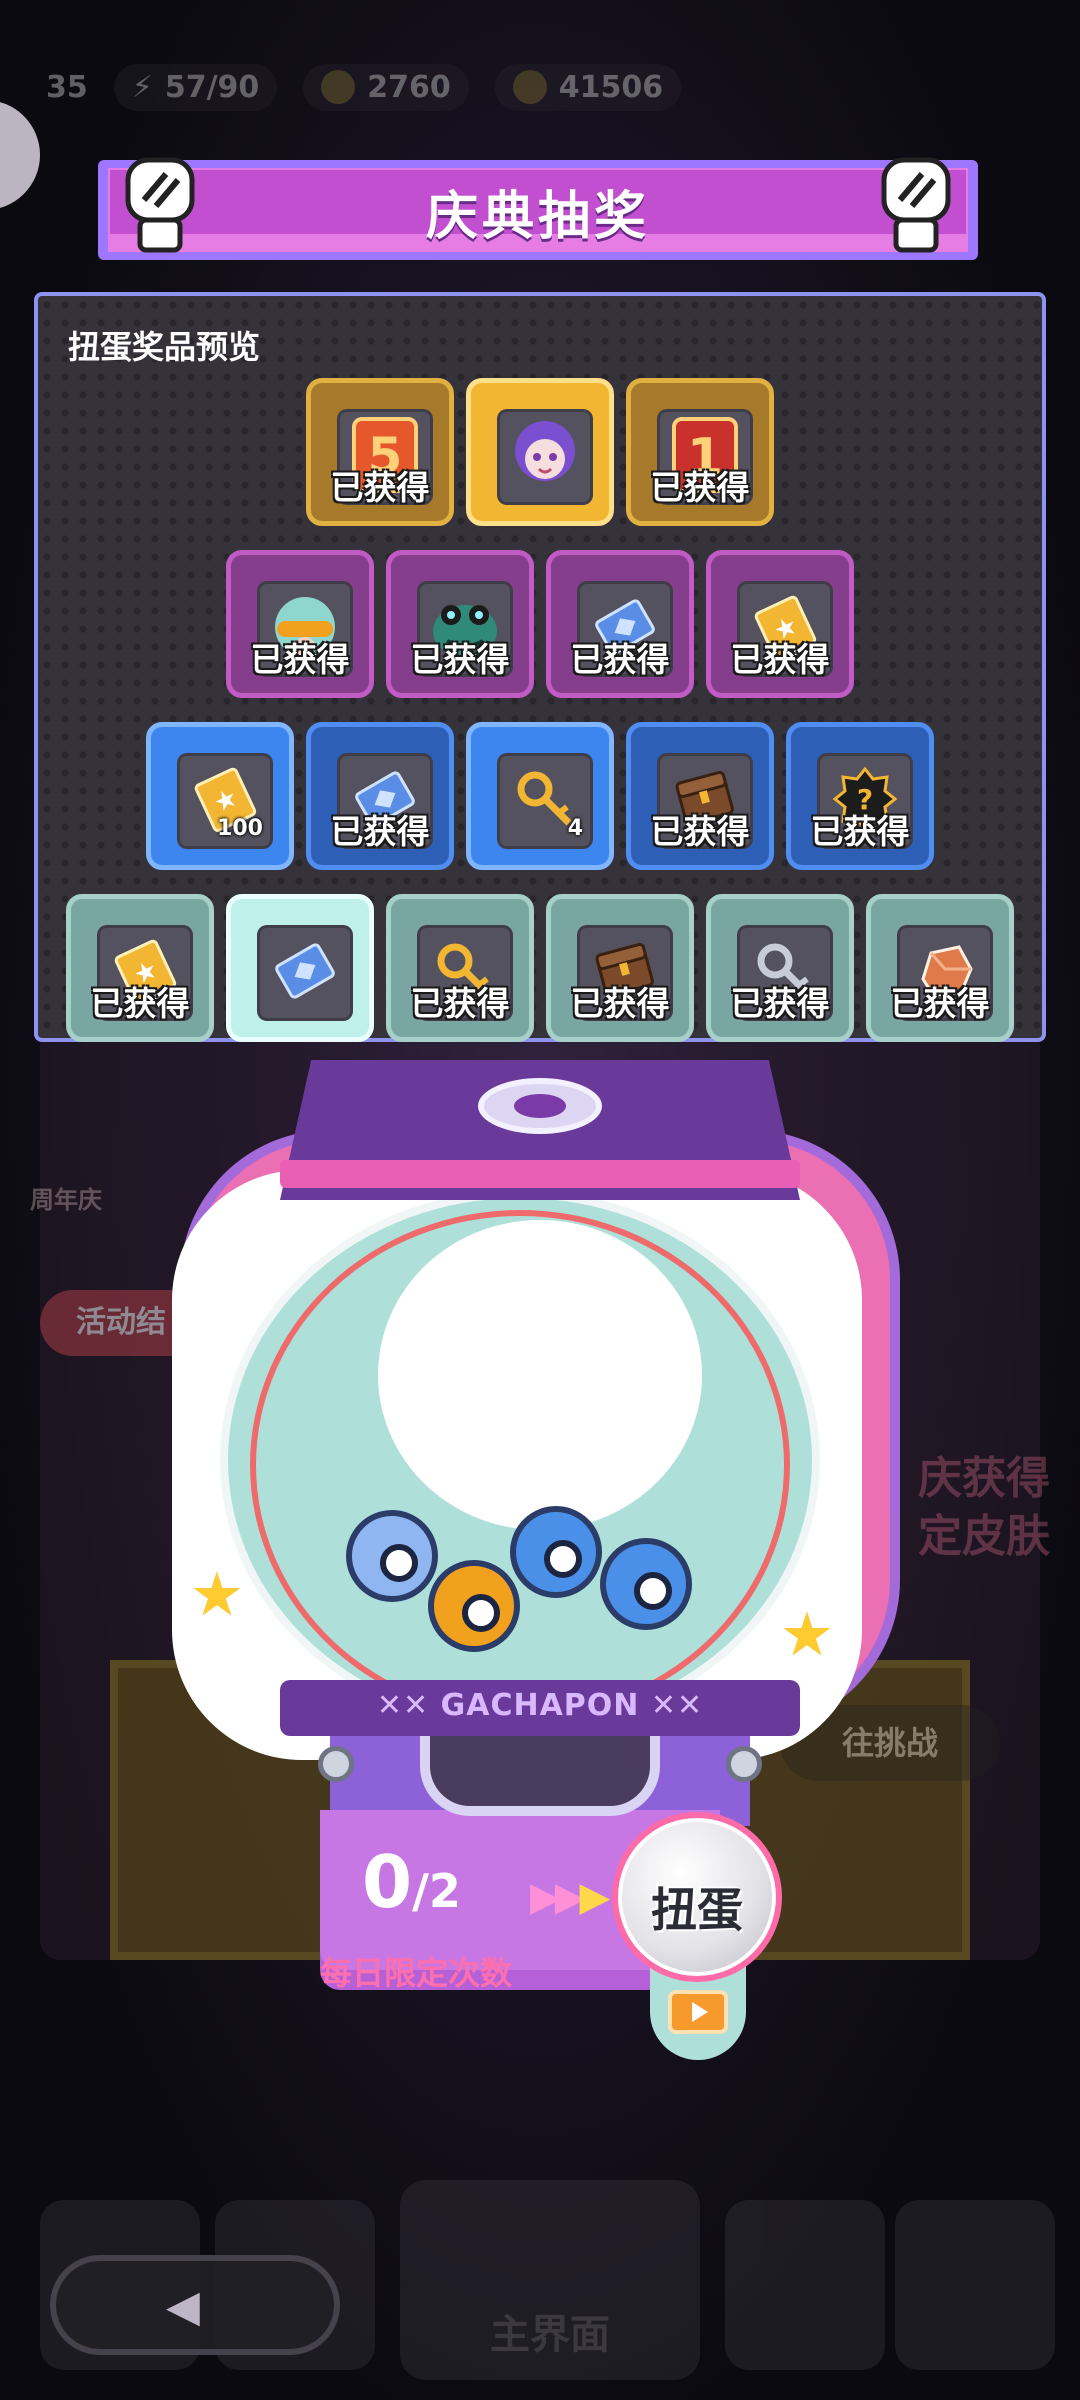 The image size is (1080, 2400). Describe the element at coordinates (697, 1910) in the screenshot. I see `spin-button-label: 扭蛋` at that location.